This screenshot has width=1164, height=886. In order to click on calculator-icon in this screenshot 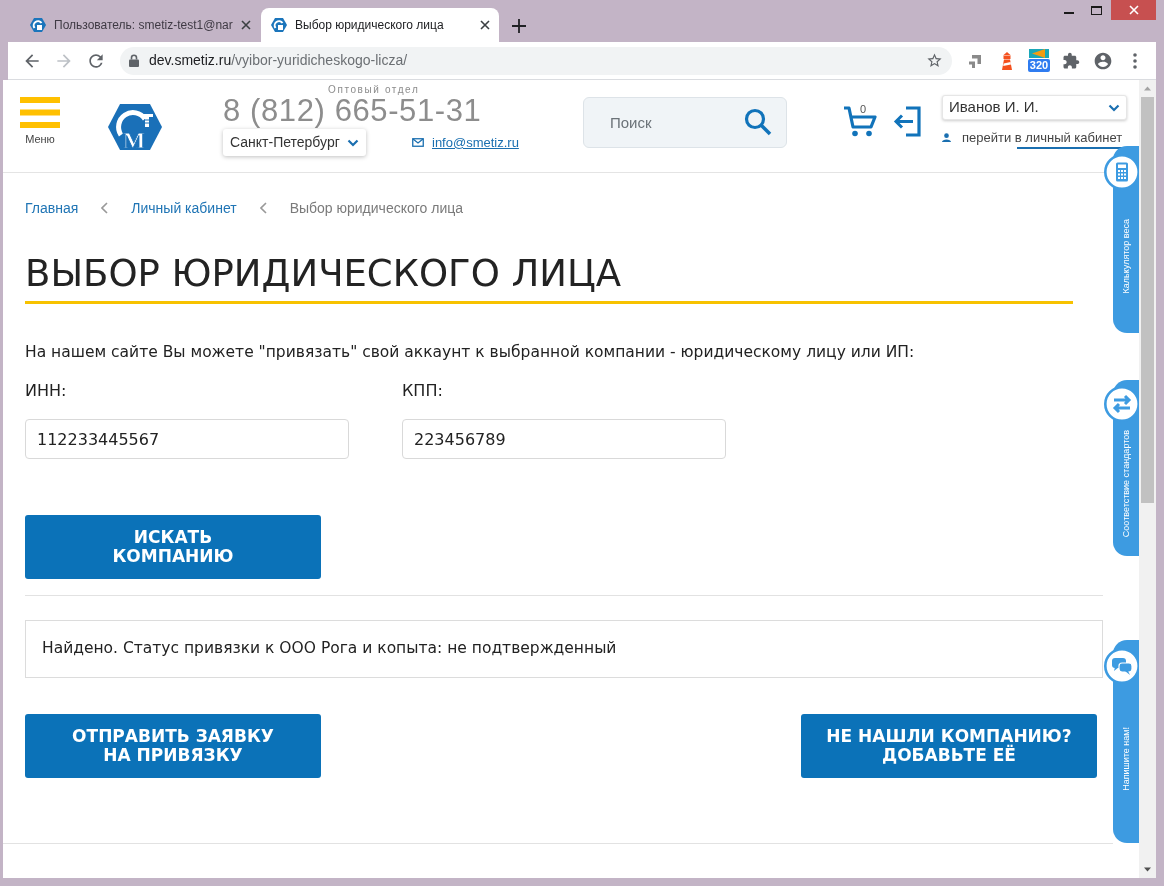, I will do `click(1121, 172)`.